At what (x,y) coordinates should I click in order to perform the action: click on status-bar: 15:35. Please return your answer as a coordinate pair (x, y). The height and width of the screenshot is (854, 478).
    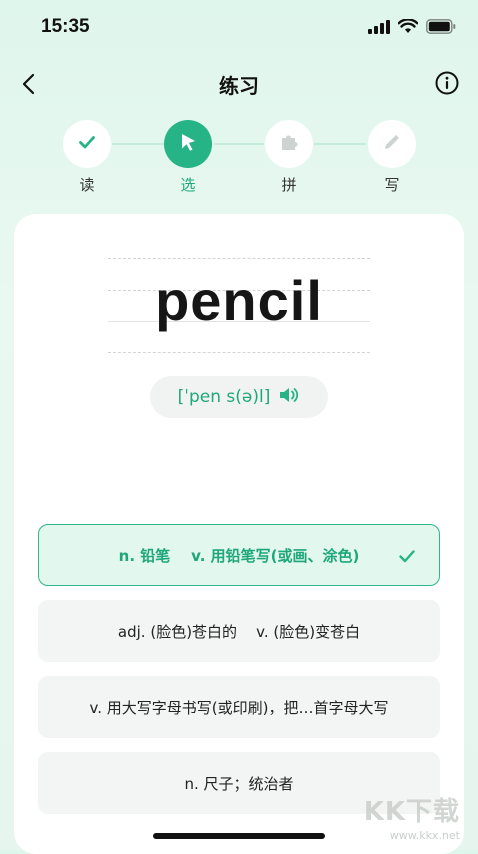
    Looking at the image, I should click on (239, 28).